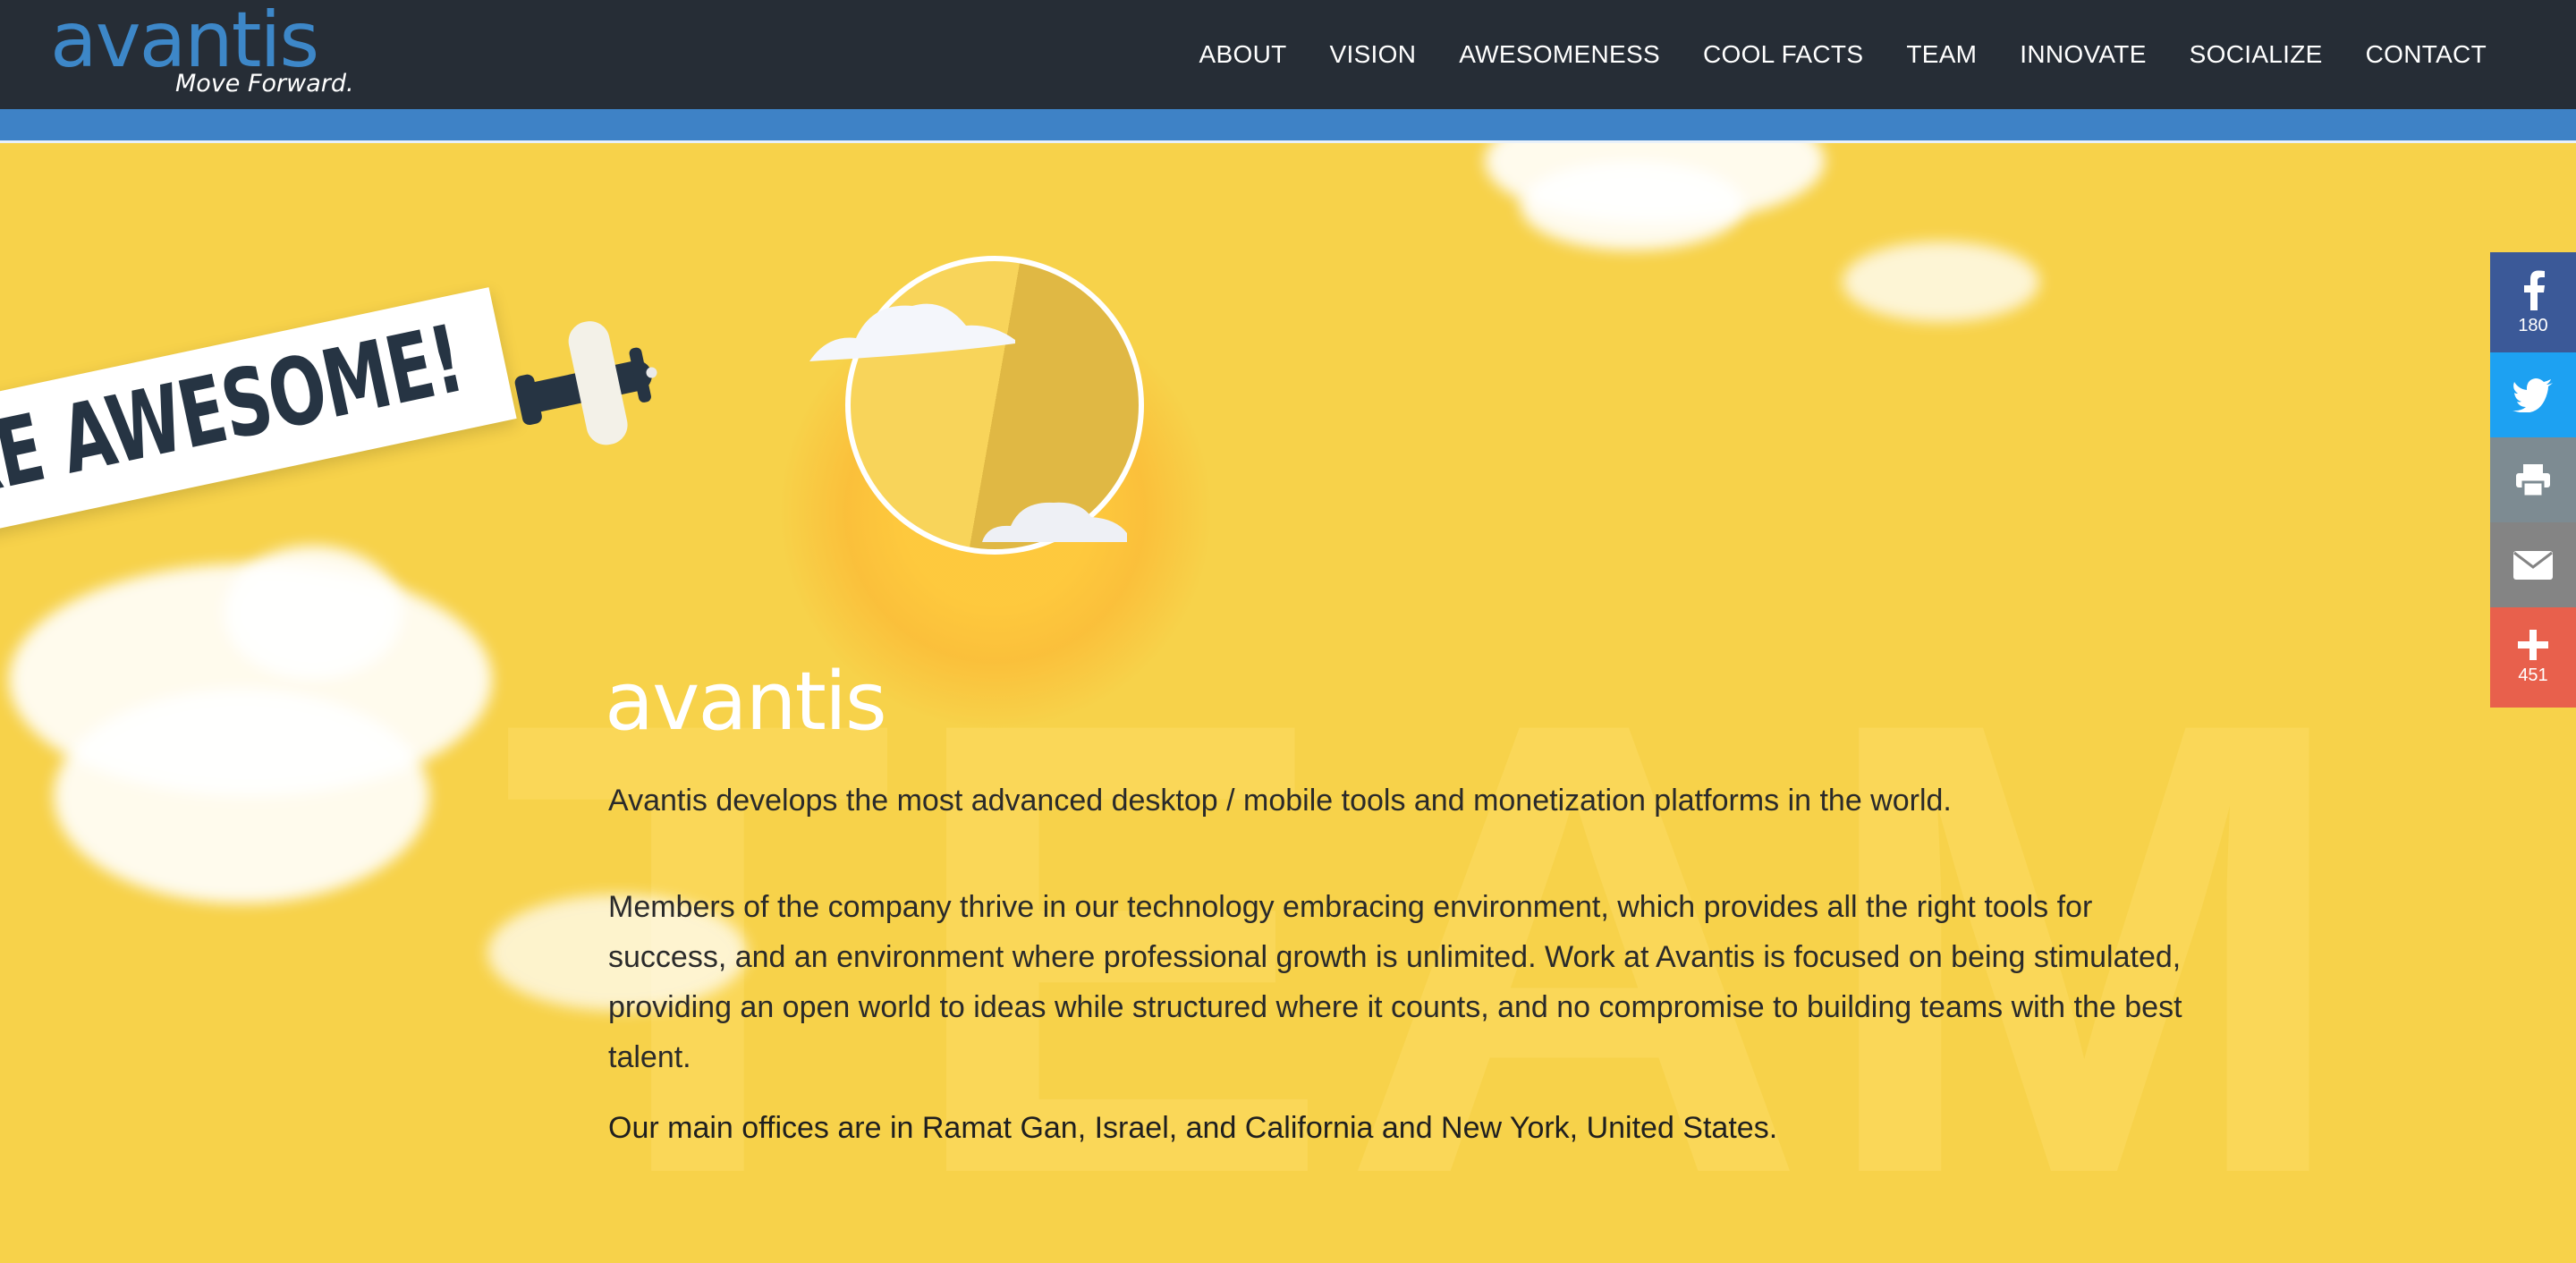 Image resolution: width=2576 pixels, height=1263 pixels. Describe the element at coordinates (264, 83) in the screenshot. I see `logo-tagline: Move Forward.` at that location.